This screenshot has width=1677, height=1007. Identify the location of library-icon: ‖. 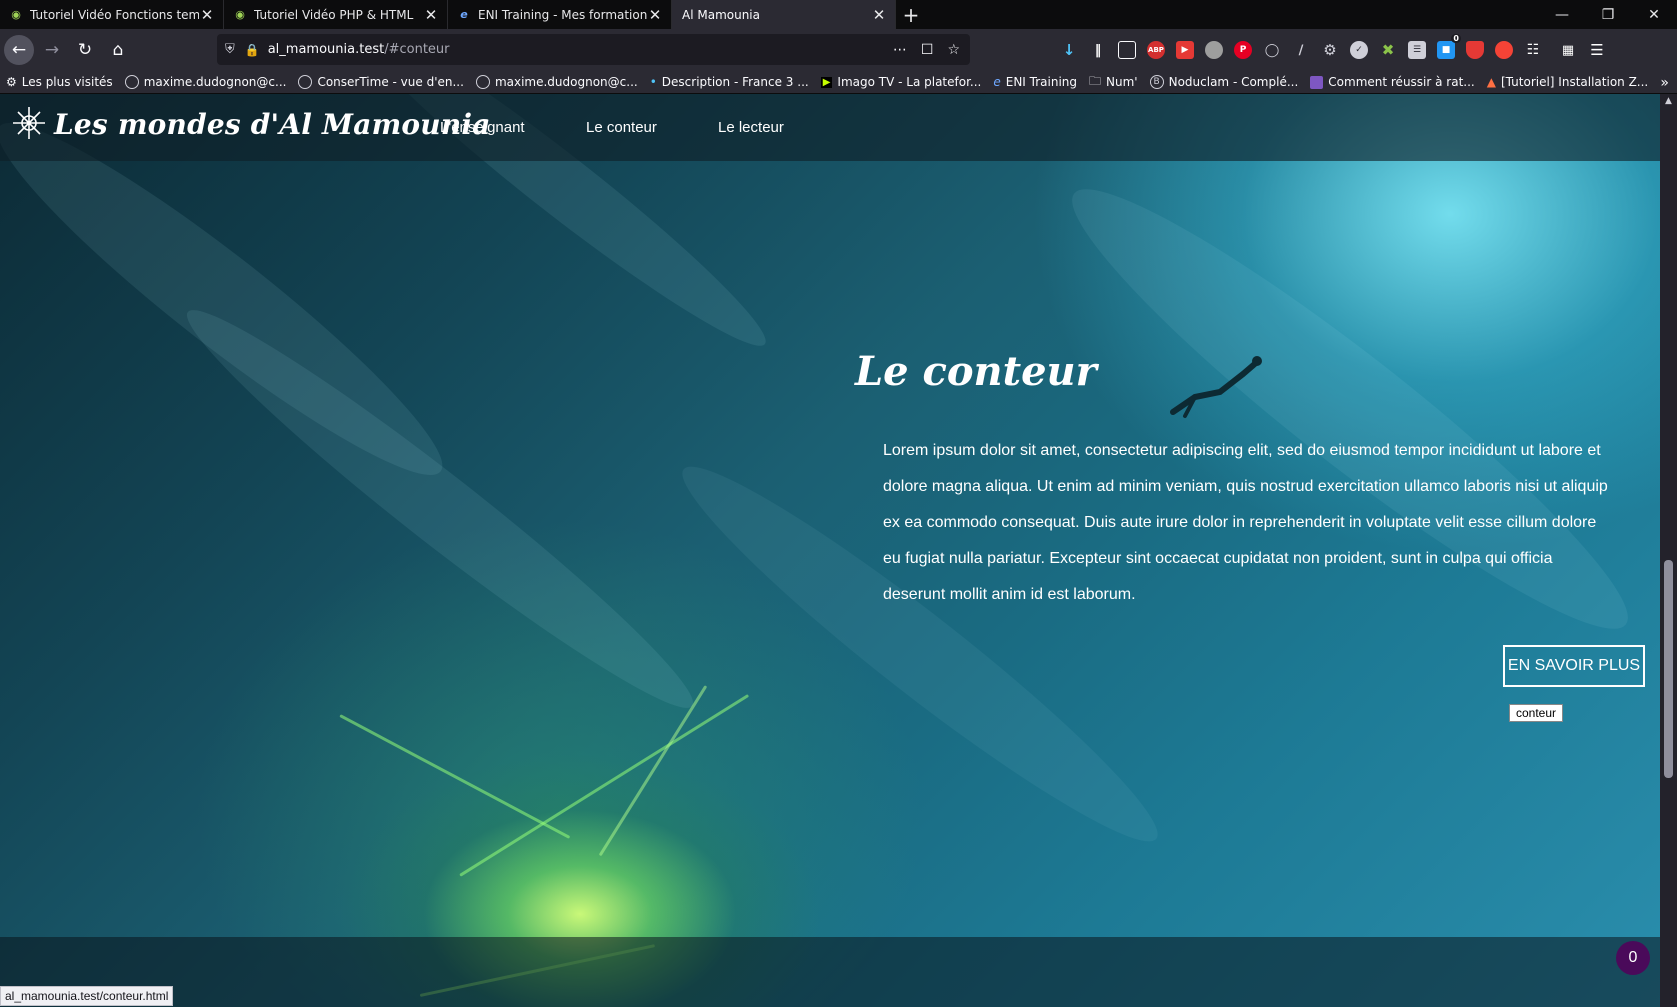
(1098, 50).